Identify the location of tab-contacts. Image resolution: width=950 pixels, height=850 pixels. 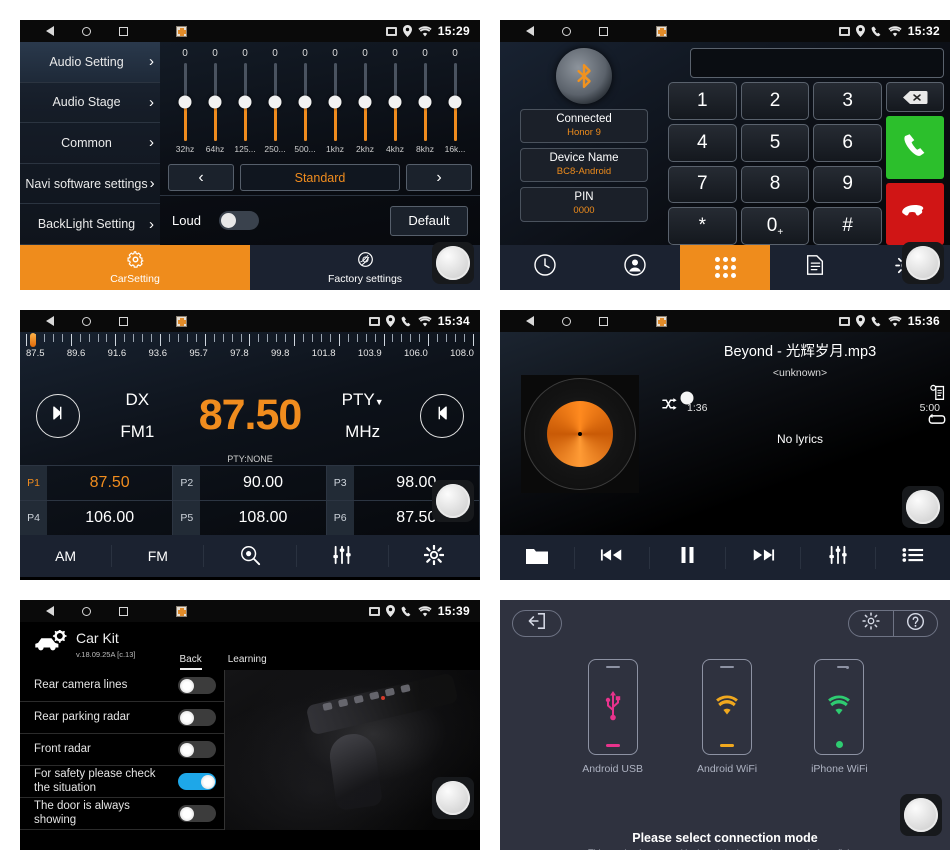
(635, 267).